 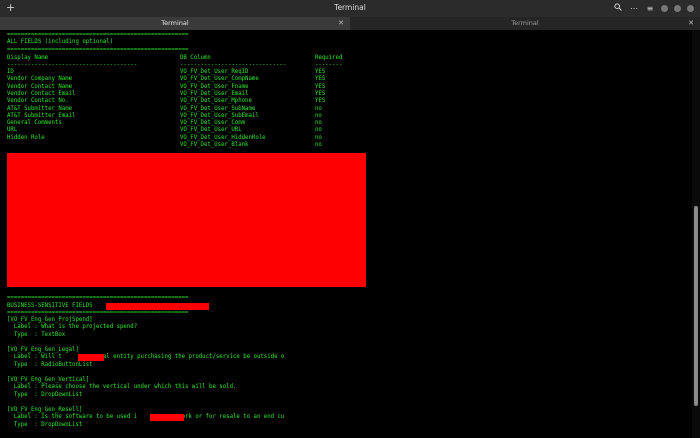 What do you see at coordinates (50, 365) in the screenshot?
I see `field-type: Type : RadioButtonList` at bounding box center [50, 365].